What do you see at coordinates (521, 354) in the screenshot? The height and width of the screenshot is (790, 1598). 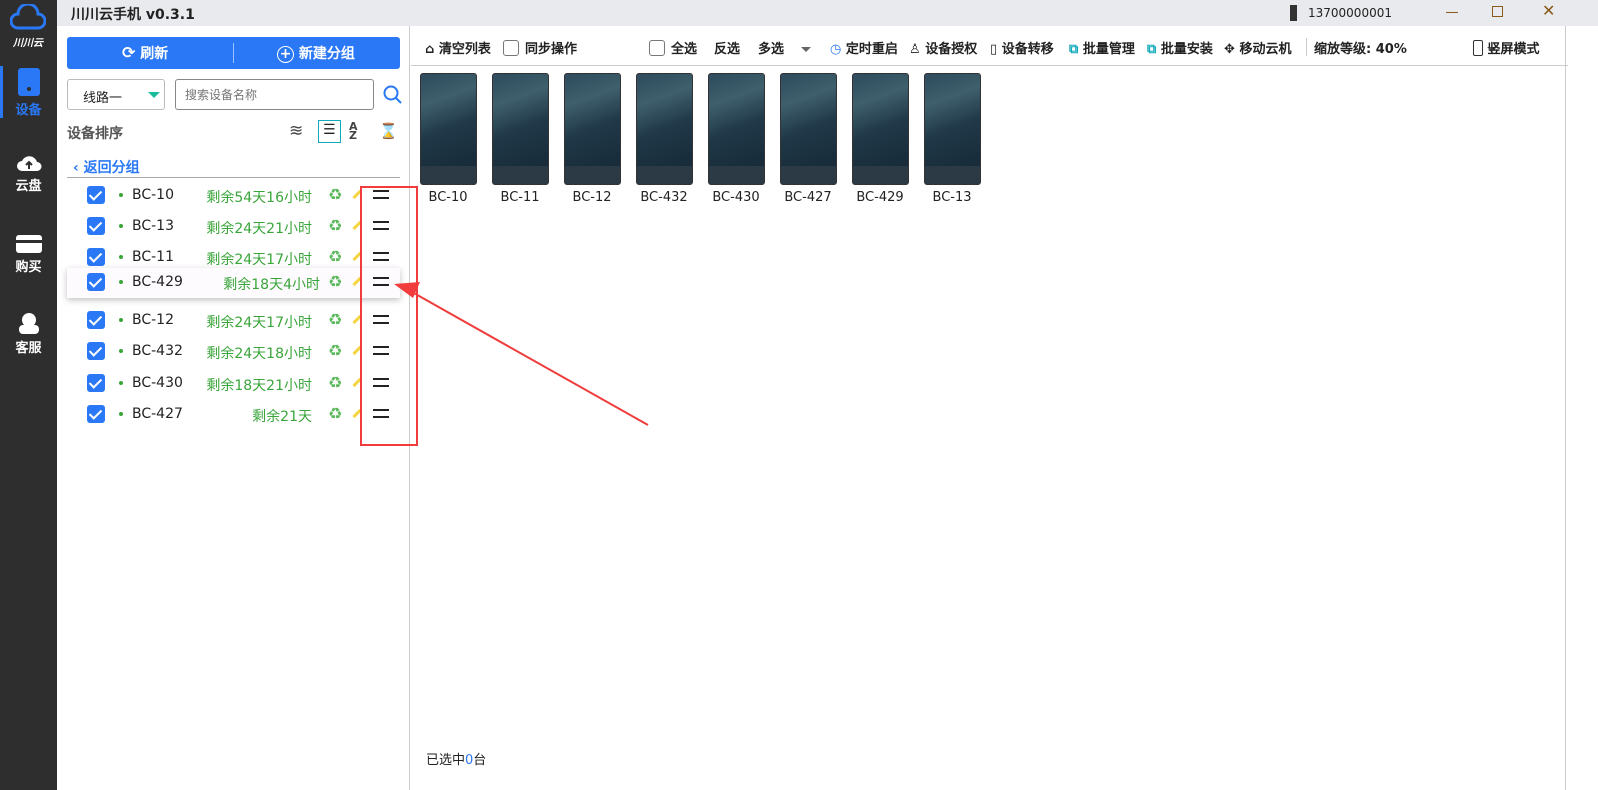 I see `annotation-arrow` at bounding box center [521, 354].